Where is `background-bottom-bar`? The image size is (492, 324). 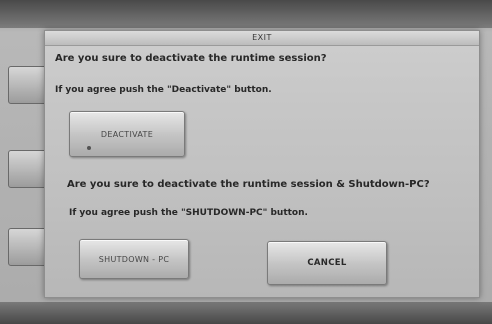 background-bottom-bar is located at coordinates (246, 313).